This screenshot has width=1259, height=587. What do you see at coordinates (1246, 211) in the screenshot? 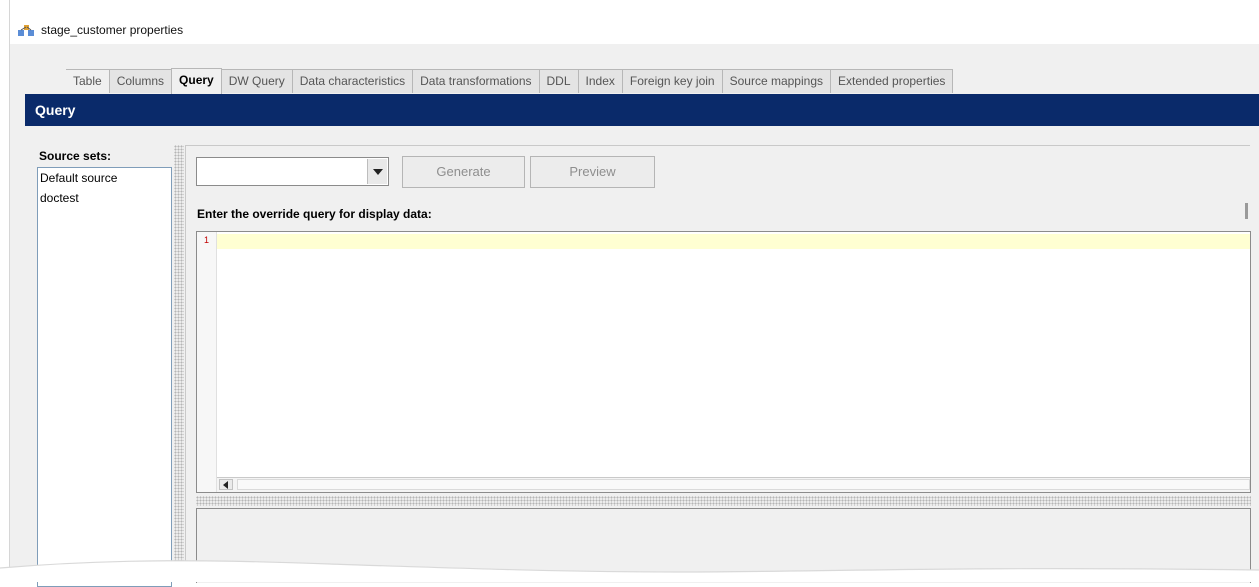
I see `toolbar-edge-handle` at bounding box center [1246, 211].